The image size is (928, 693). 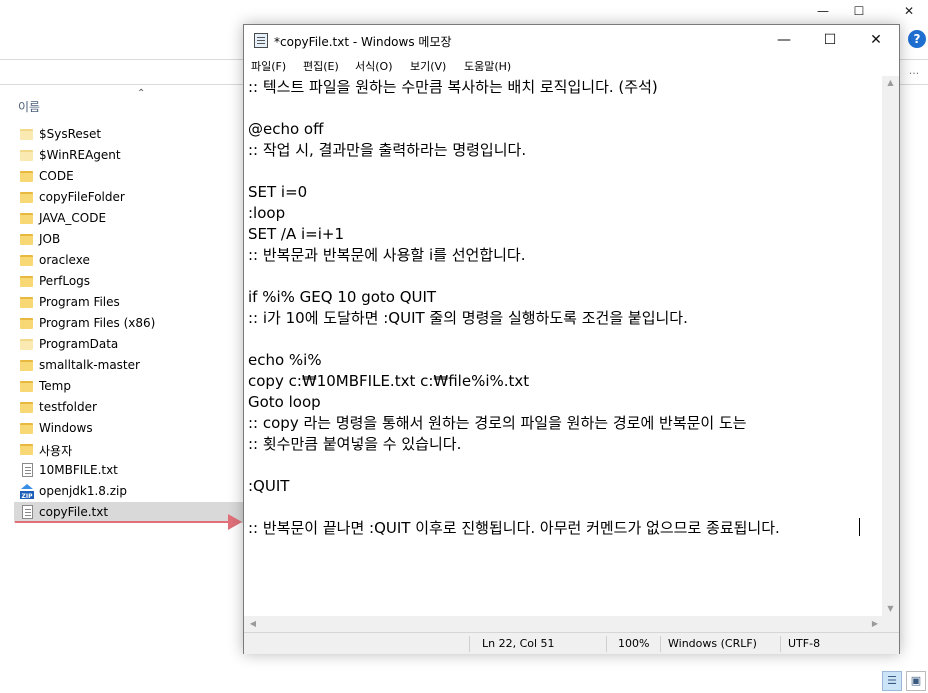 I want to click on file-list-item: ProgramData, so click(x=128, y=344).